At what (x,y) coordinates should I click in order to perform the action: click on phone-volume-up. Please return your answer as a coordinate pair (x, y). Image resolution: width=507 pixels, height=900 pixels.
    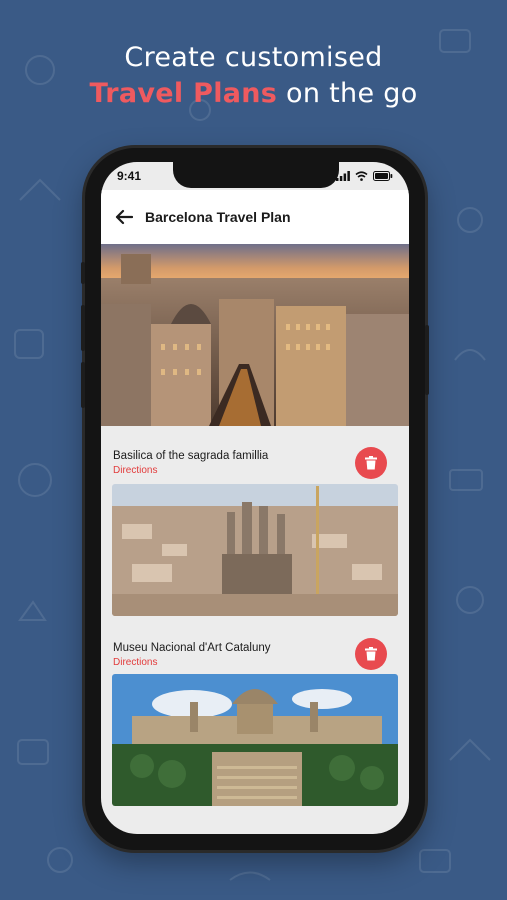
    Looking at the image, I should click on (83, 328).